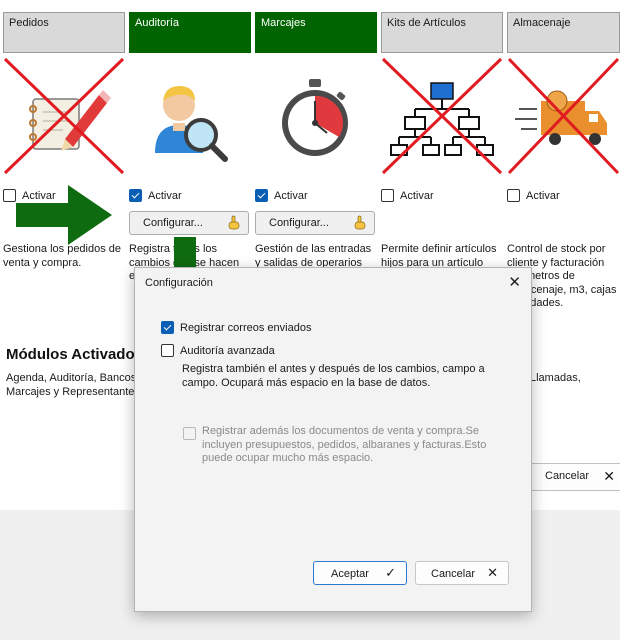 This screenshot has height=640, width=620. What do you see at coordinates (190, 32) in the screenshot?
I see `module-header: Auditoría` at bounding box center [190, 32].